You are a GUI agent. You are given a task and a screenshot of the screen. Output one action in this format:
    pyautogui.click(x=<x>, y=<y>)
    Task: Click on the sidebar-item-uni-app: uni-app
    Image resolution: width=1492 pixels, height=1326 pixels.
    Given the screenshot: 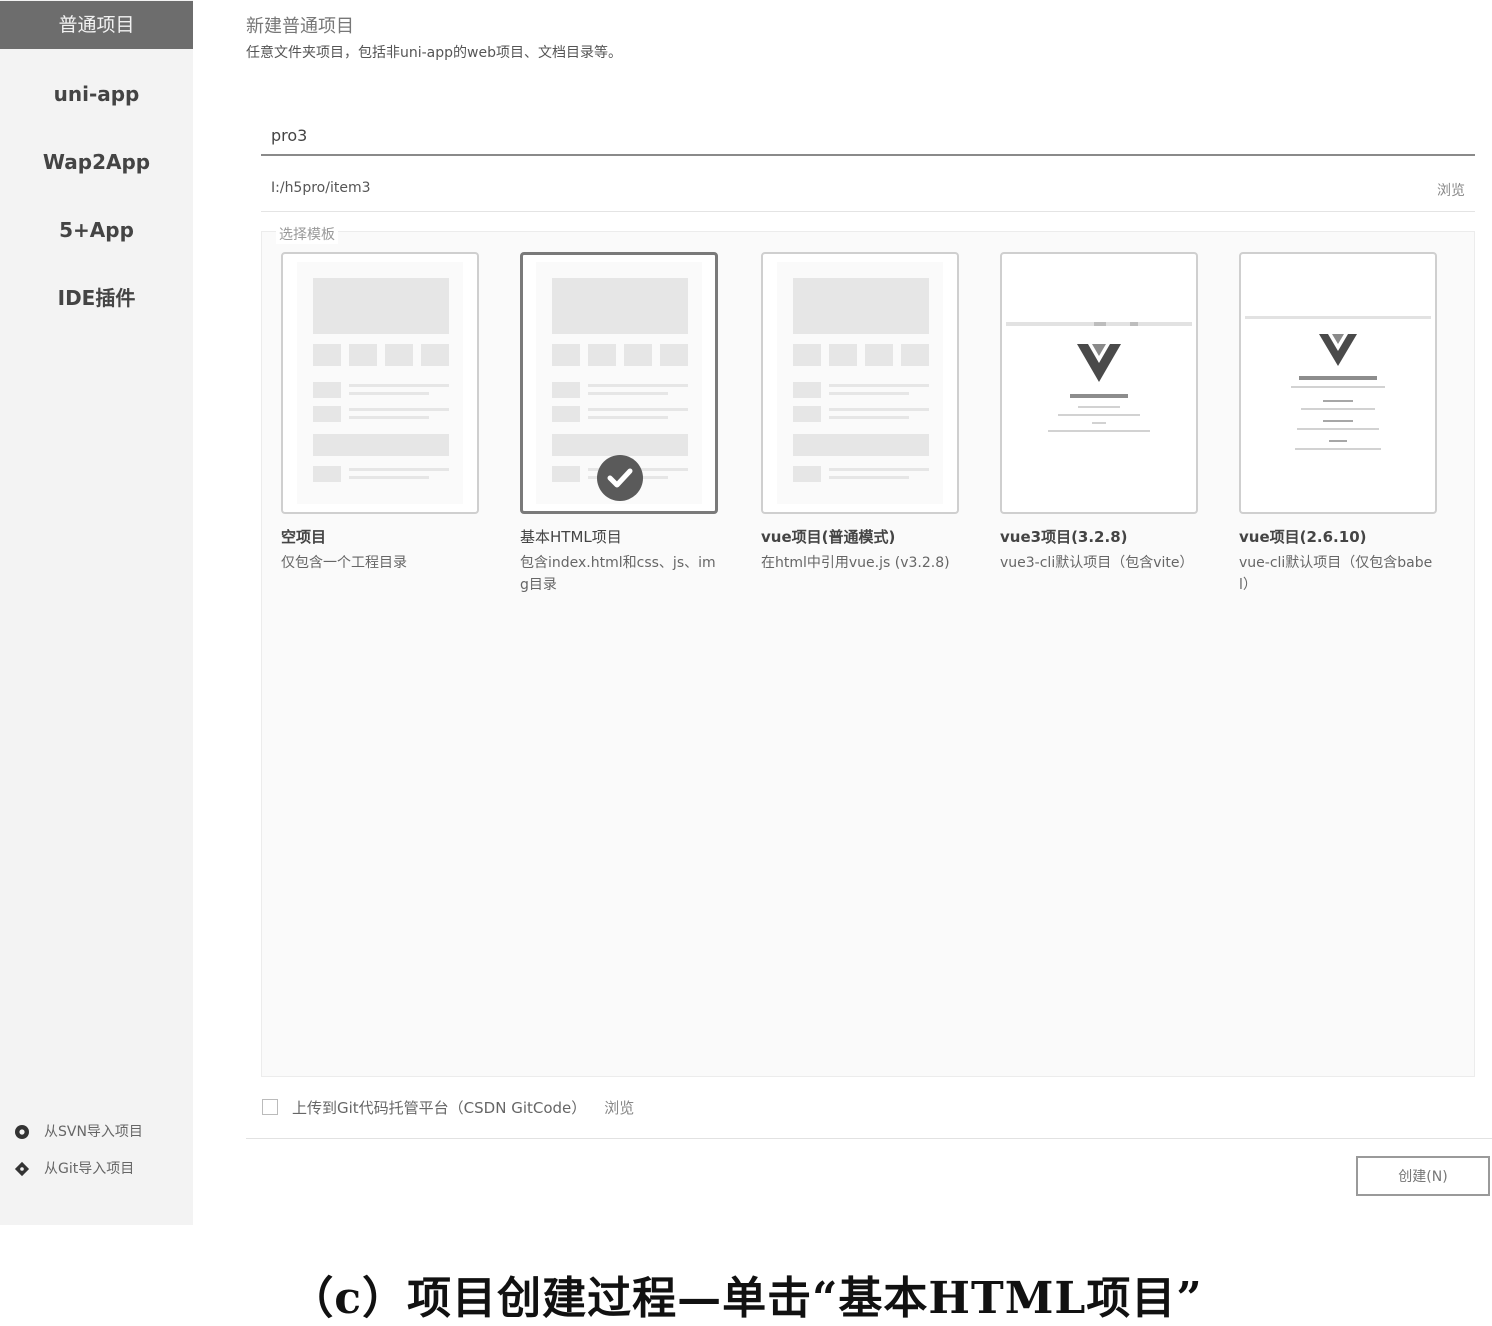 What is the action you would take?
    pyautogui.click(x=96, y=94)
    